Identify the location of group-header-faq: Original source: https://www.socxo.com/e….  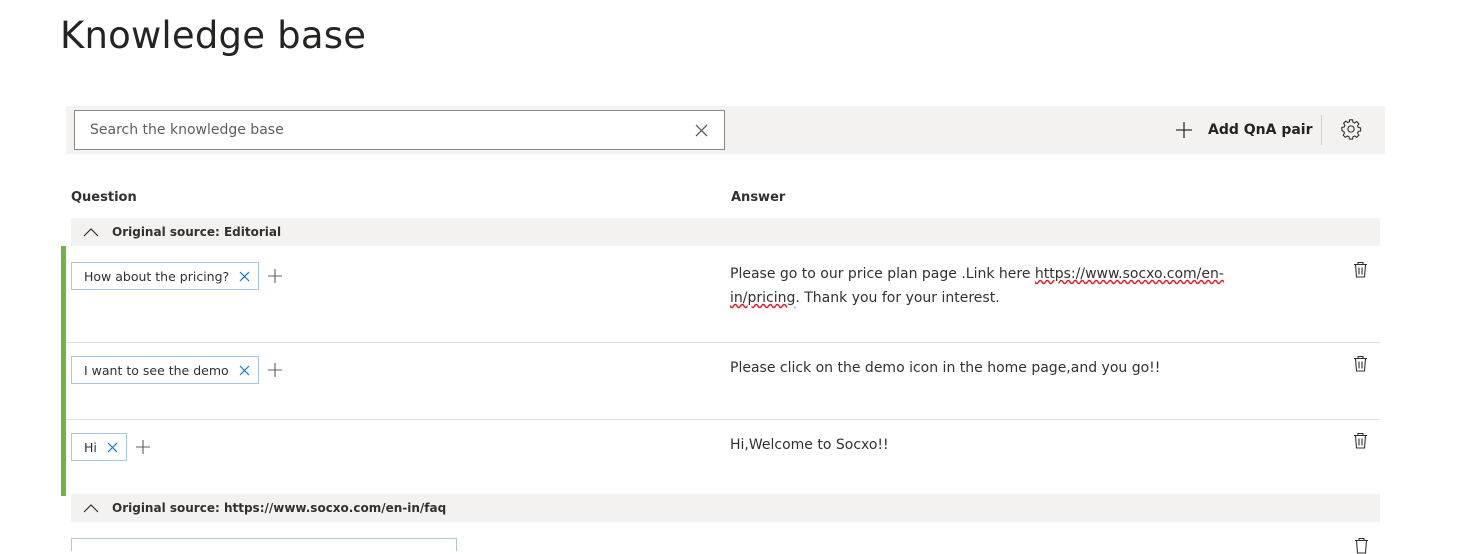
(725, 508).